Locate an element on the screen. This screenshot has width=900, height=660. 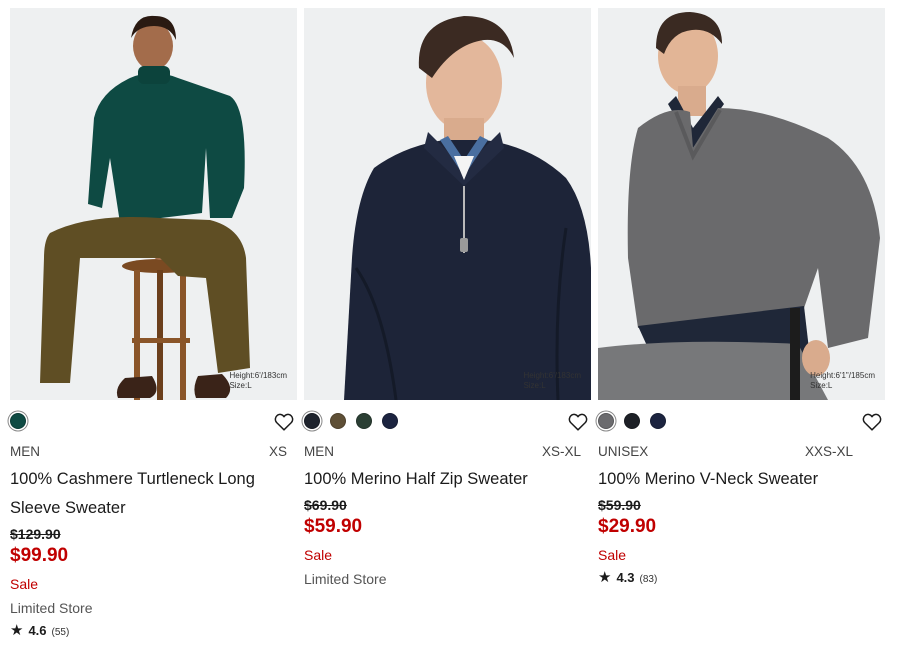
rating: ★ 4.6 (55) is located at coordinates (153, 630).